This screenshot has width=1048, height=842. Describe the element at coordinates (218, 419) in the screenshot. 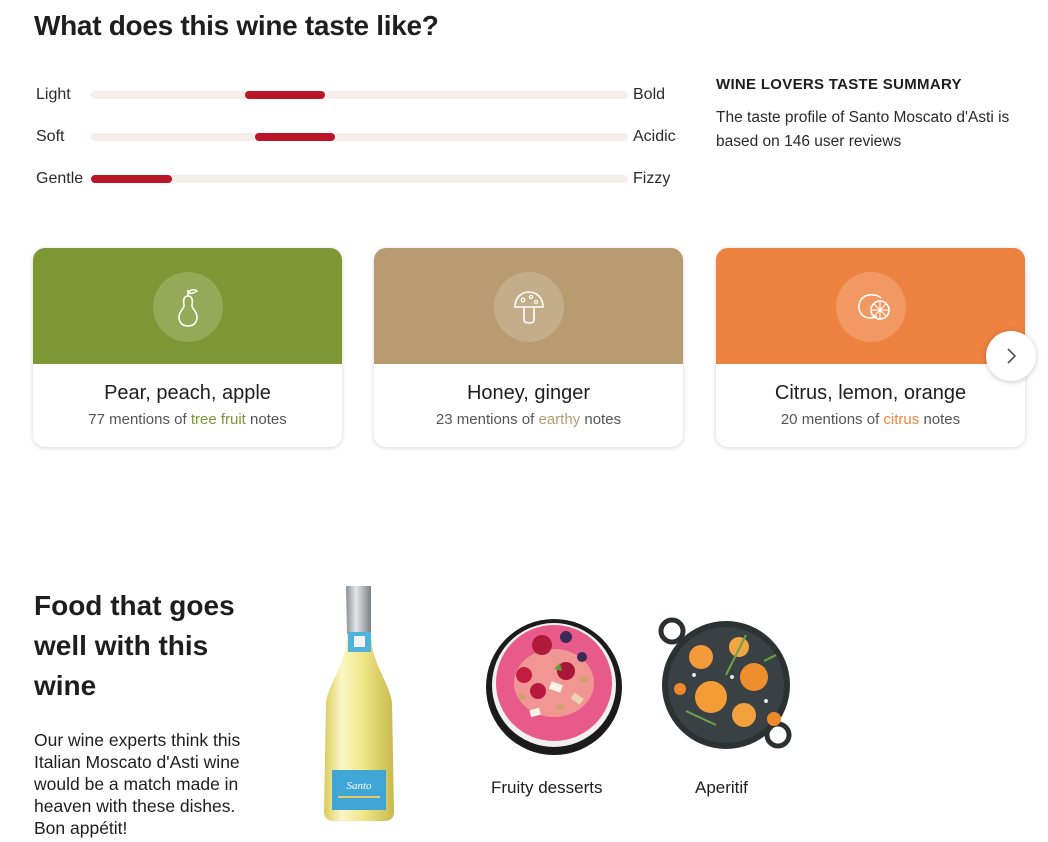

I see `note-category: tree fruit` at that location.